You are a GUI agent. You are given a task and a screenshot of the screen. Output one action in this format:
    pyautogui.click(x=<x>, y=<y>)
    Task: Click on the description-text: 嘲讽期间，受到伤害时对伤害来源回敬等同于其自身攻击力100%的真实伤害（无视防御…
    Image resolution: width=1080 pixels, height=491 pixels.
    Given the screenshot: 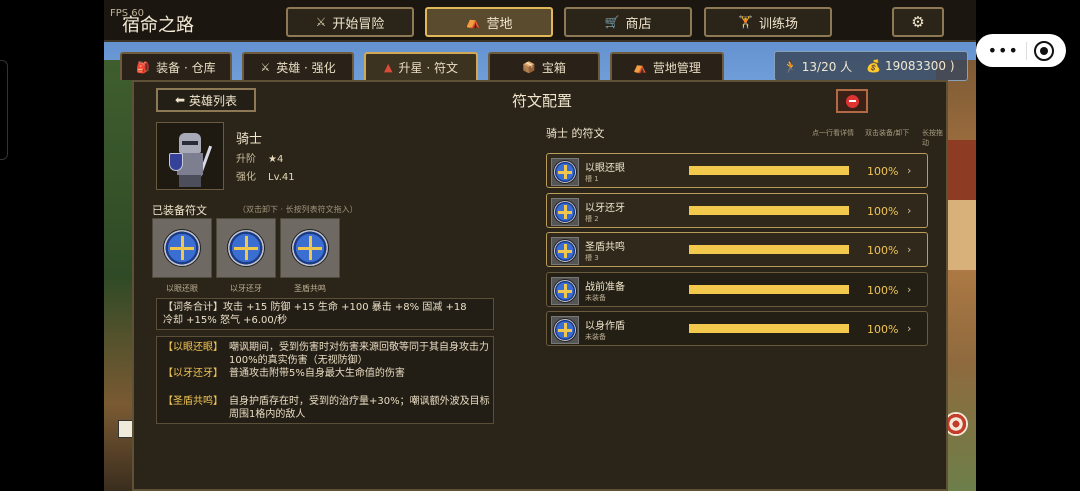 What is the action you would take?
    pyautogui.click(x=359, y=354)
    